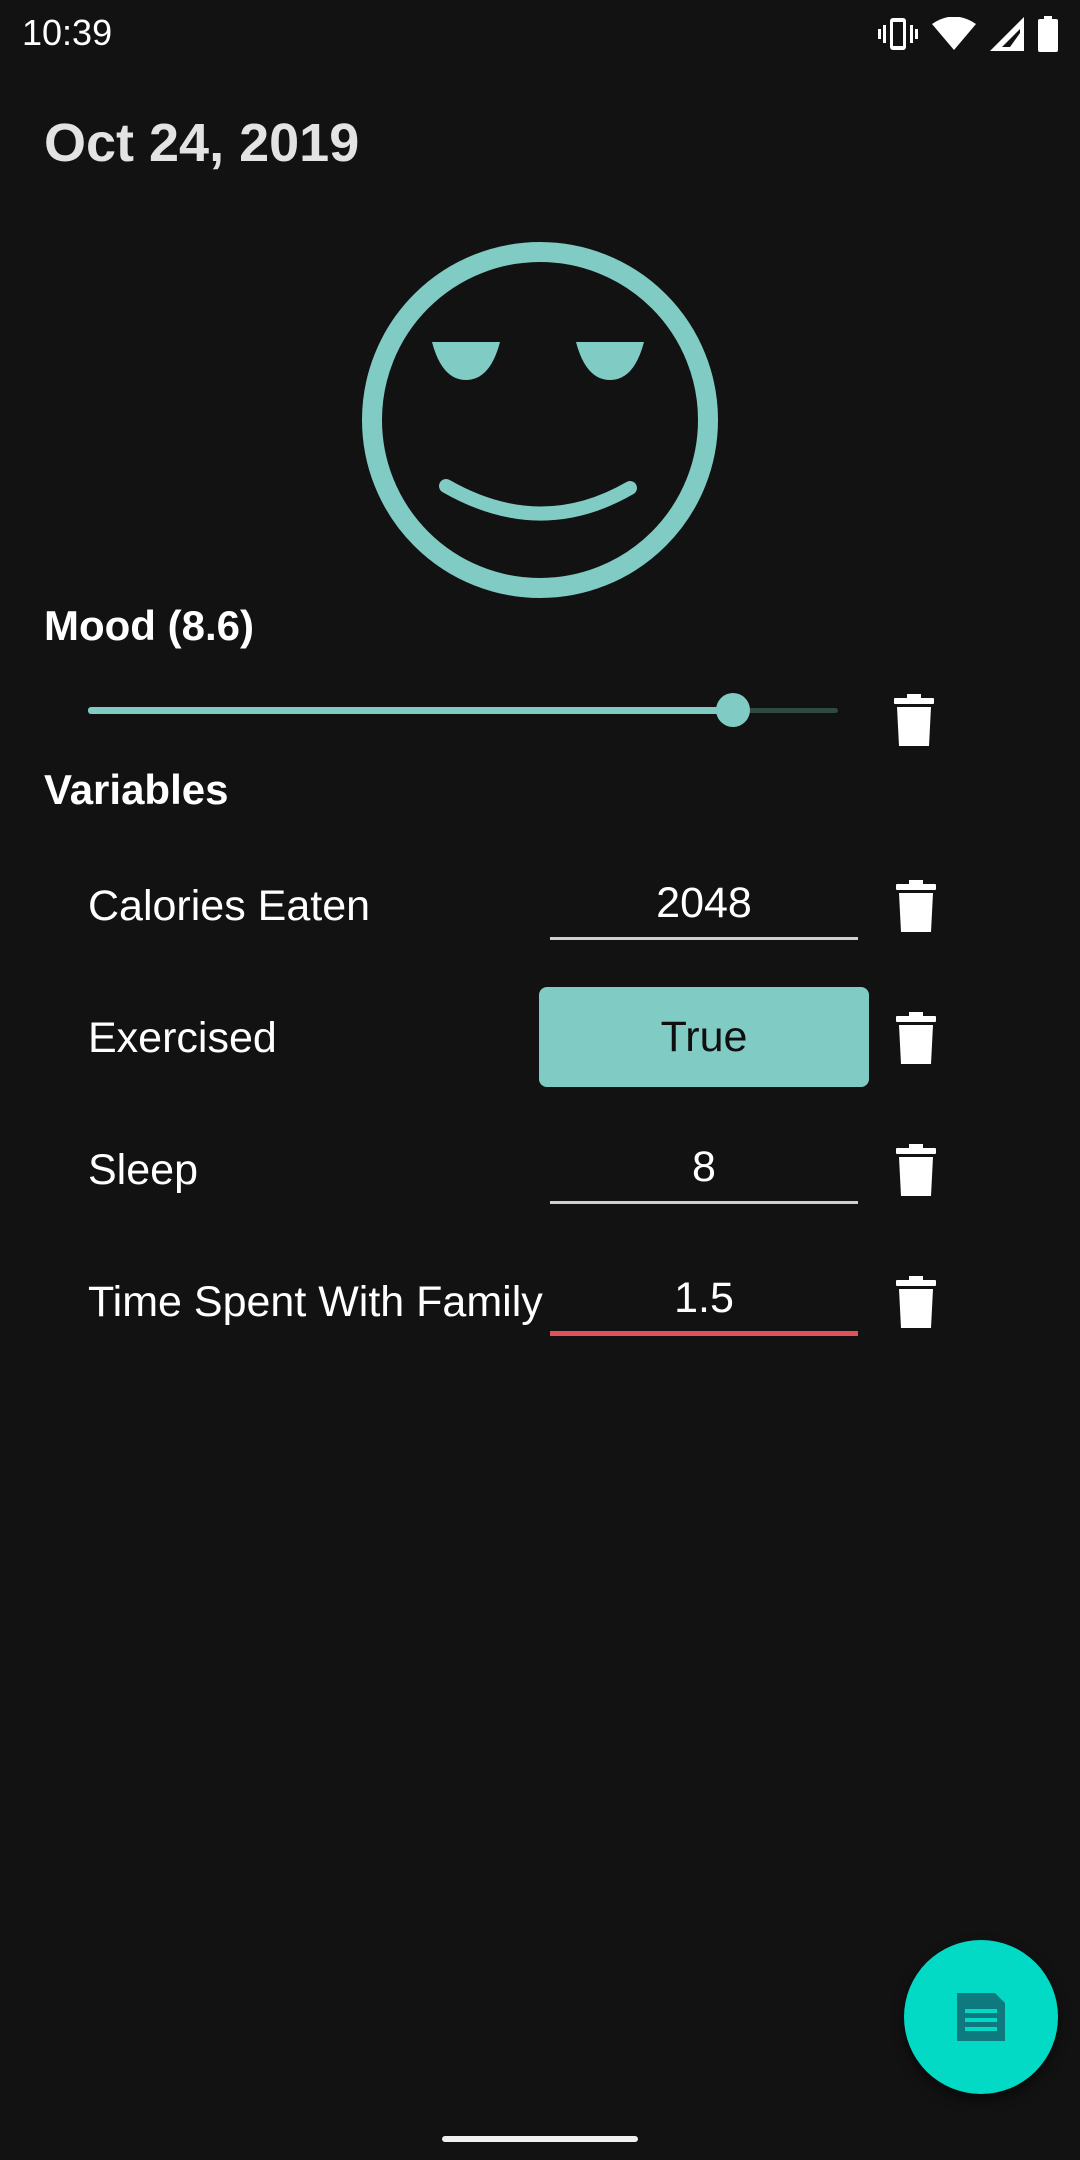 Image resolution: width=1080 pixels, height=2160 pixels. I want to click on mood-slider, so click(463, 710).